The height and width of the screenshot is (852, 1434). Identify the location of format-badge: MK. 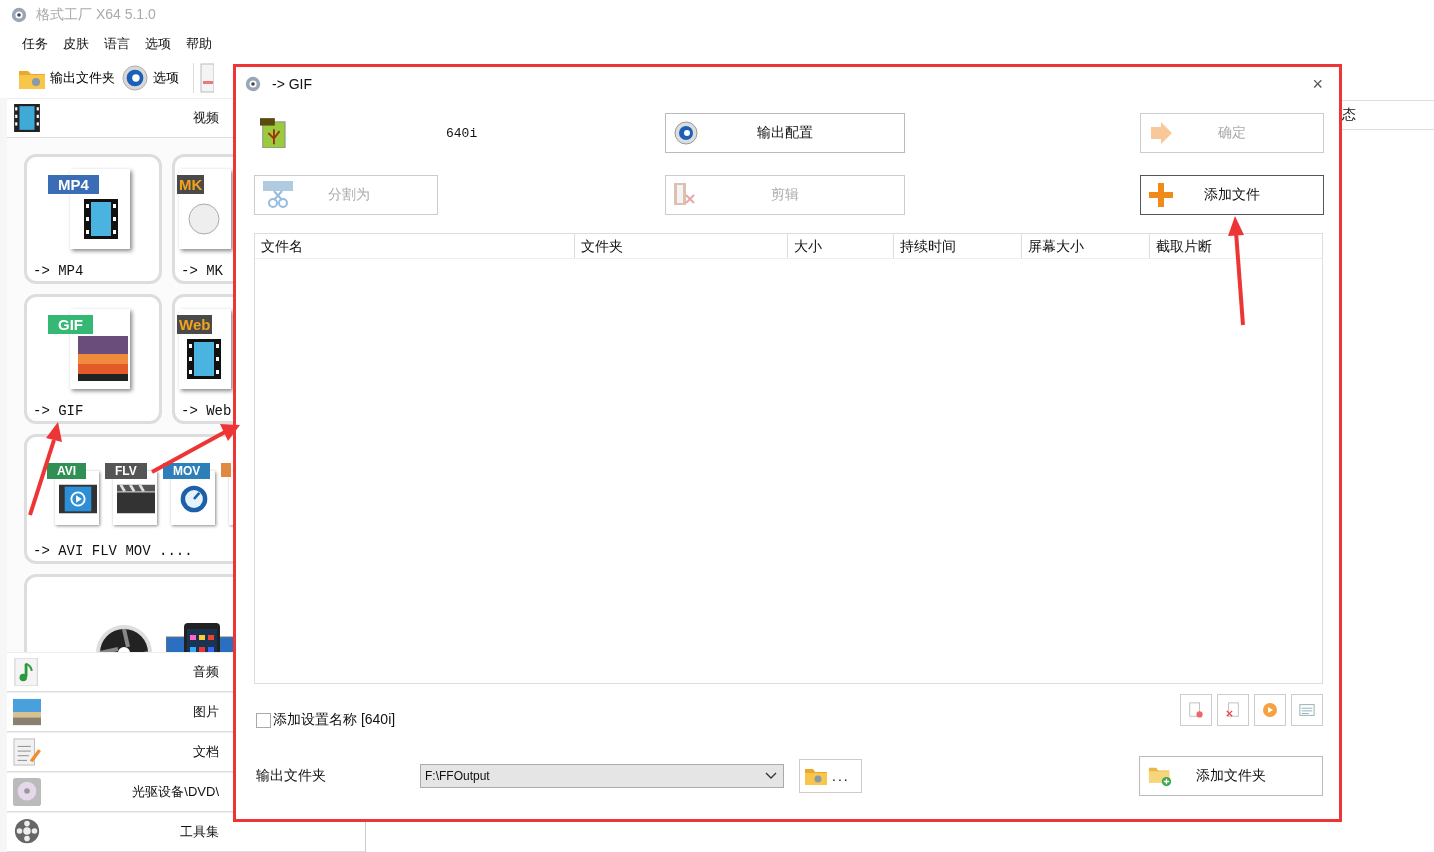
(191, 184).